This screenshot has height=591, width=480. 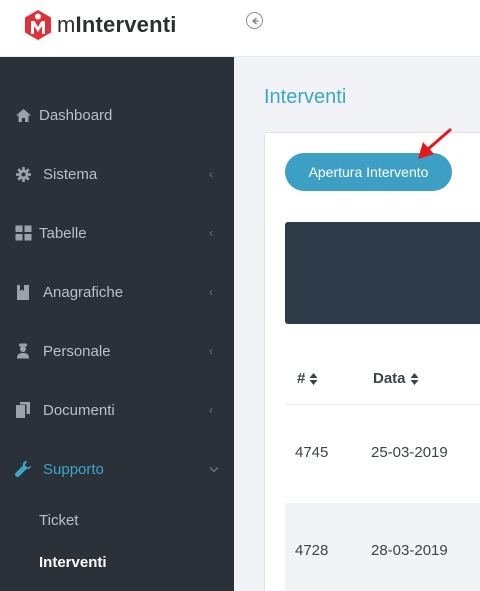 What do you see at coordinates (409, 452) in the screenshot?
I see `cell-date: 25-03-2019` at bounding box center [409, 452].